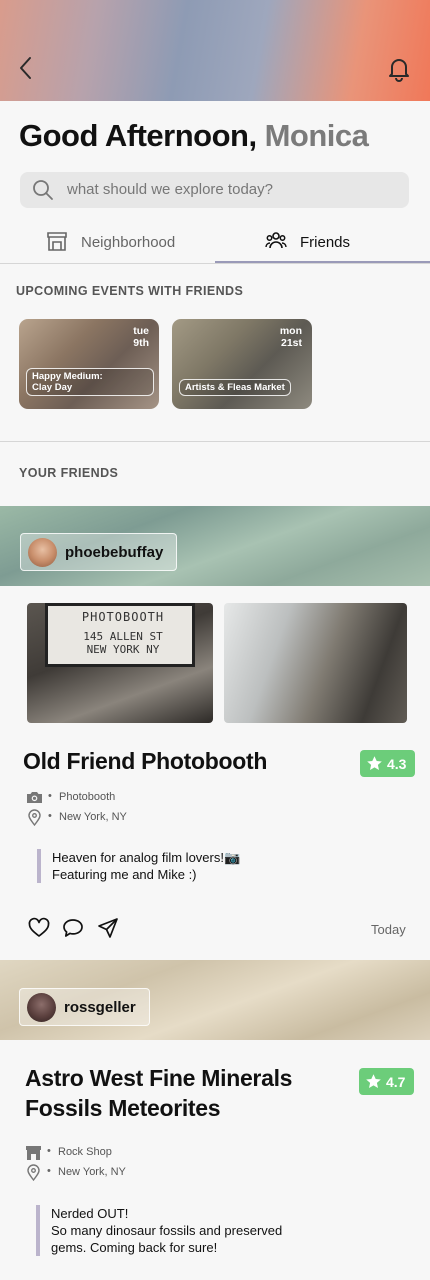 This screenshot has height=1280, width=430. Describe the element at coordinates (87, 797) in the screenshot. I see `category-label: Photobooth` at that location.